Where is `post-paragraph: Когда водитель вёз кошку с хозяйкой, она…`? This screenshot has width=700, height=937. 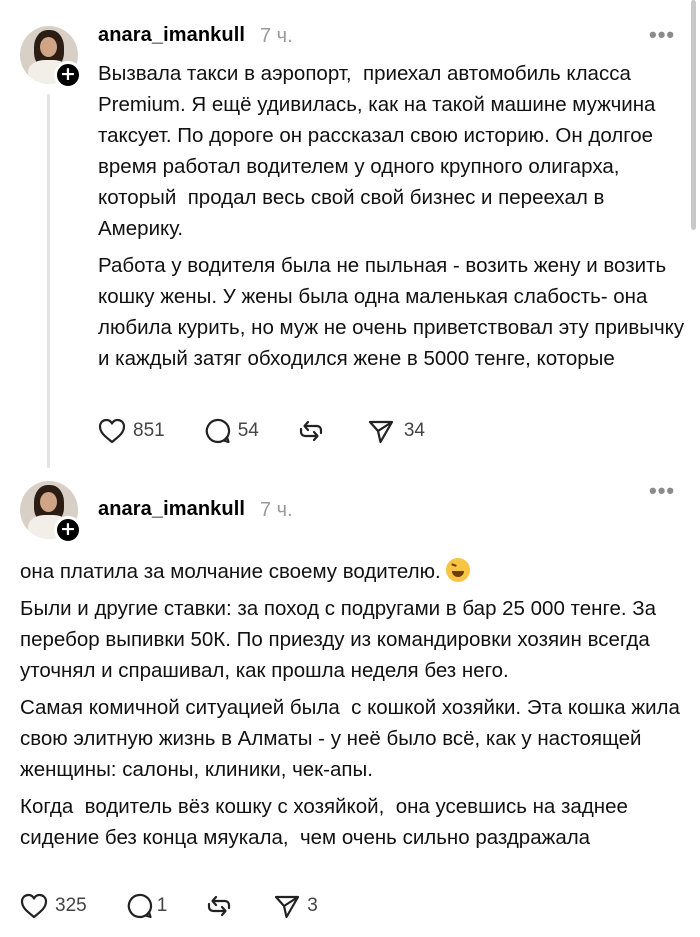 post-paragraph: Когда водитель вёз кошку с хозяйкой, она… is located at coordinates (327, 822).